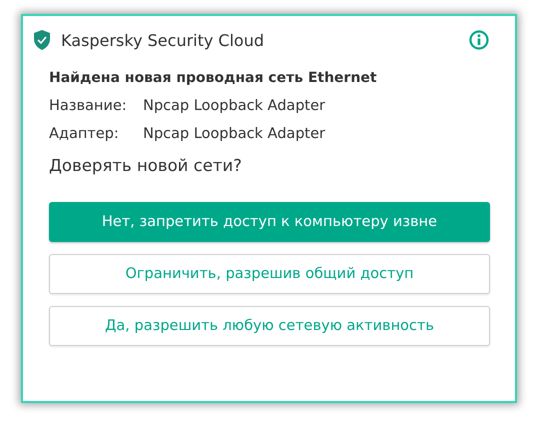 This screenshot has height=425, width=538. I want to click on info-icon, so click(479, 40).